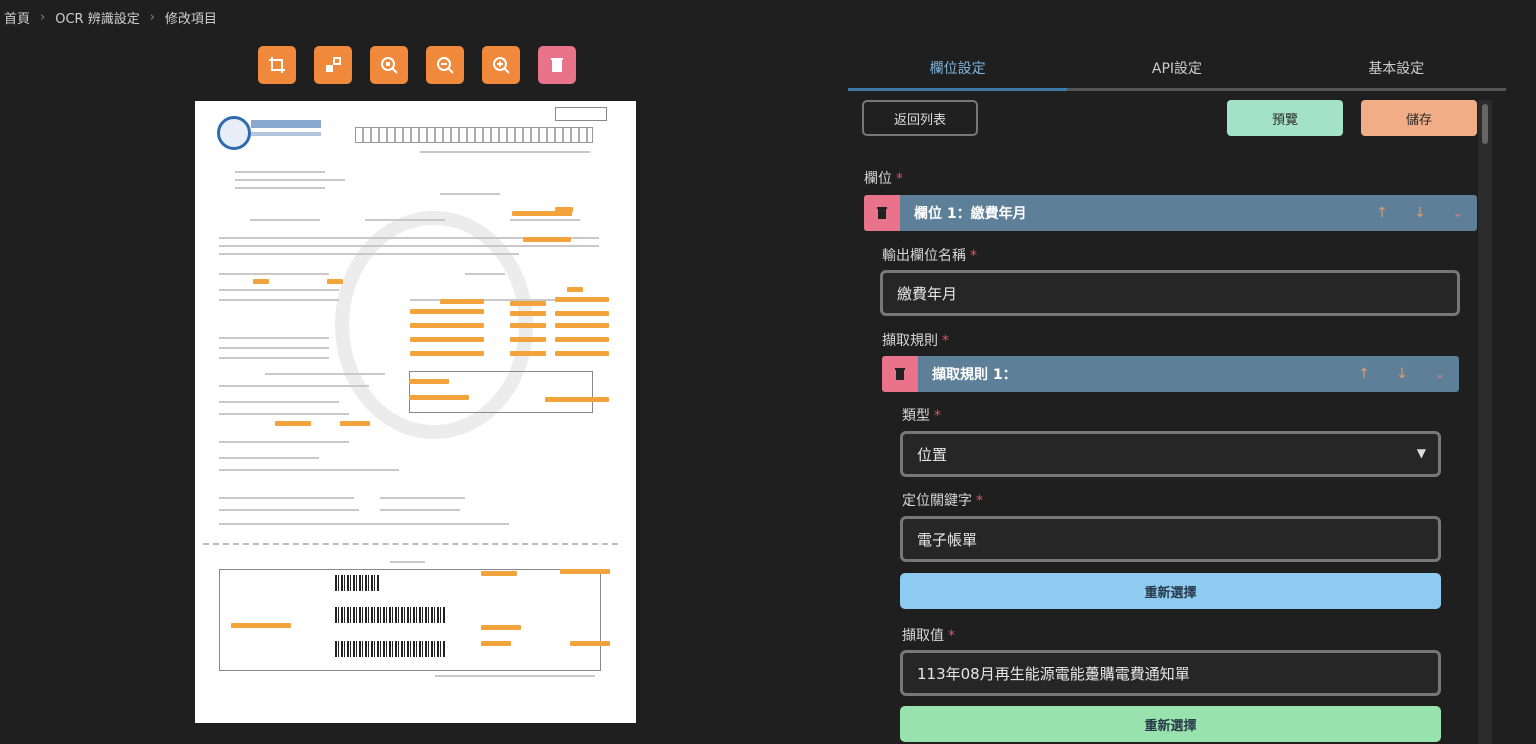 Image resolution: width=1536 pixels, height=744 pixels. Describe the element at coordinates (883, 179) in the screenshot. I see `fields-label: 欄位 *` at that location.